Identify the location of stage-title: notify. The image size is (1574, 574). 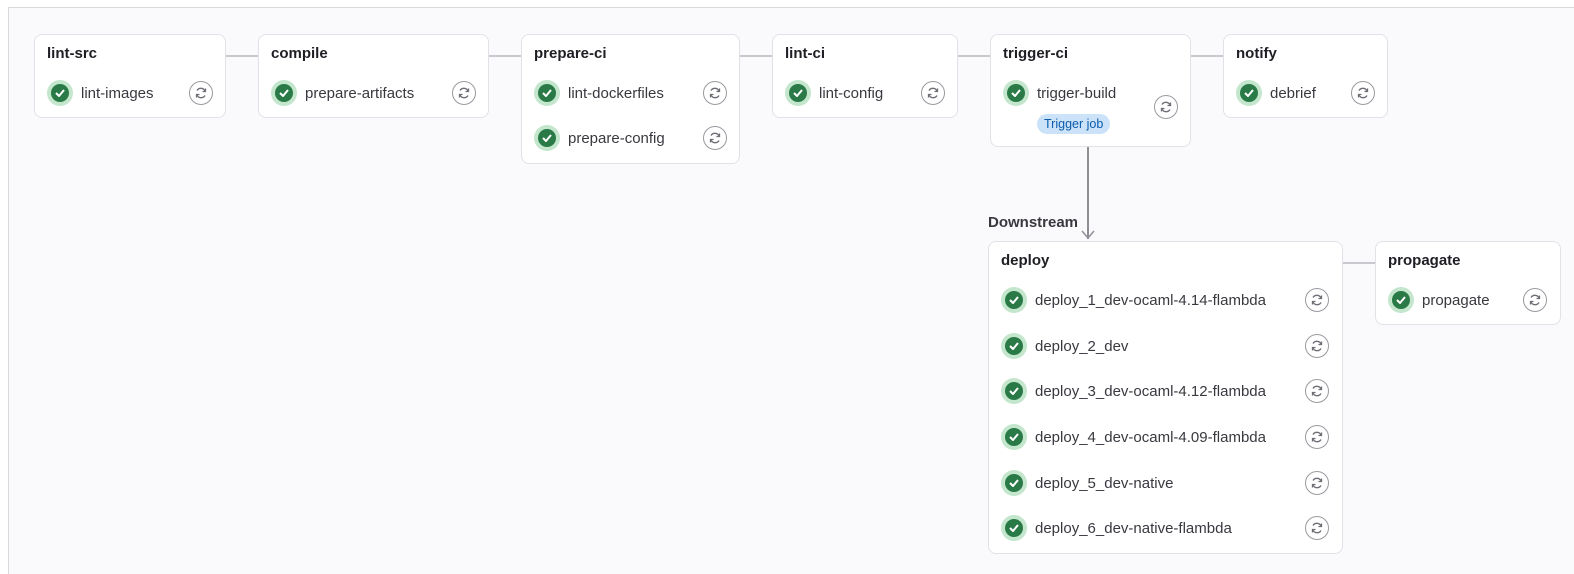
(1256, 53).